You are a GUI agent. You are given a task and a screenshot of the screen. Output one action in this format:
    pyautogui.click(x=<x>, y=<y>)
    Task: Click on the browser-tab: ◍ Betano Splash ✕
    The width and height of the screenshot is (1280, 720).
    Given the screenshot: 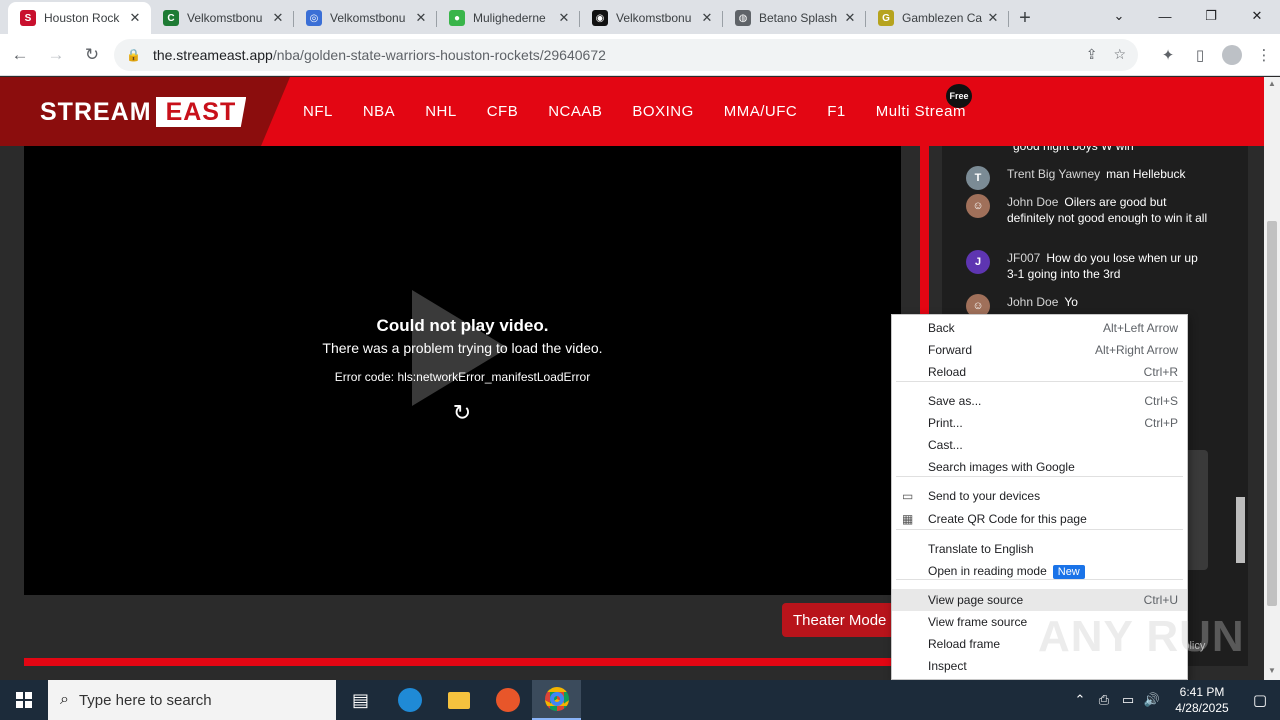 What is the action you would take?
    pyautogui.click(x=794, y=18)
    